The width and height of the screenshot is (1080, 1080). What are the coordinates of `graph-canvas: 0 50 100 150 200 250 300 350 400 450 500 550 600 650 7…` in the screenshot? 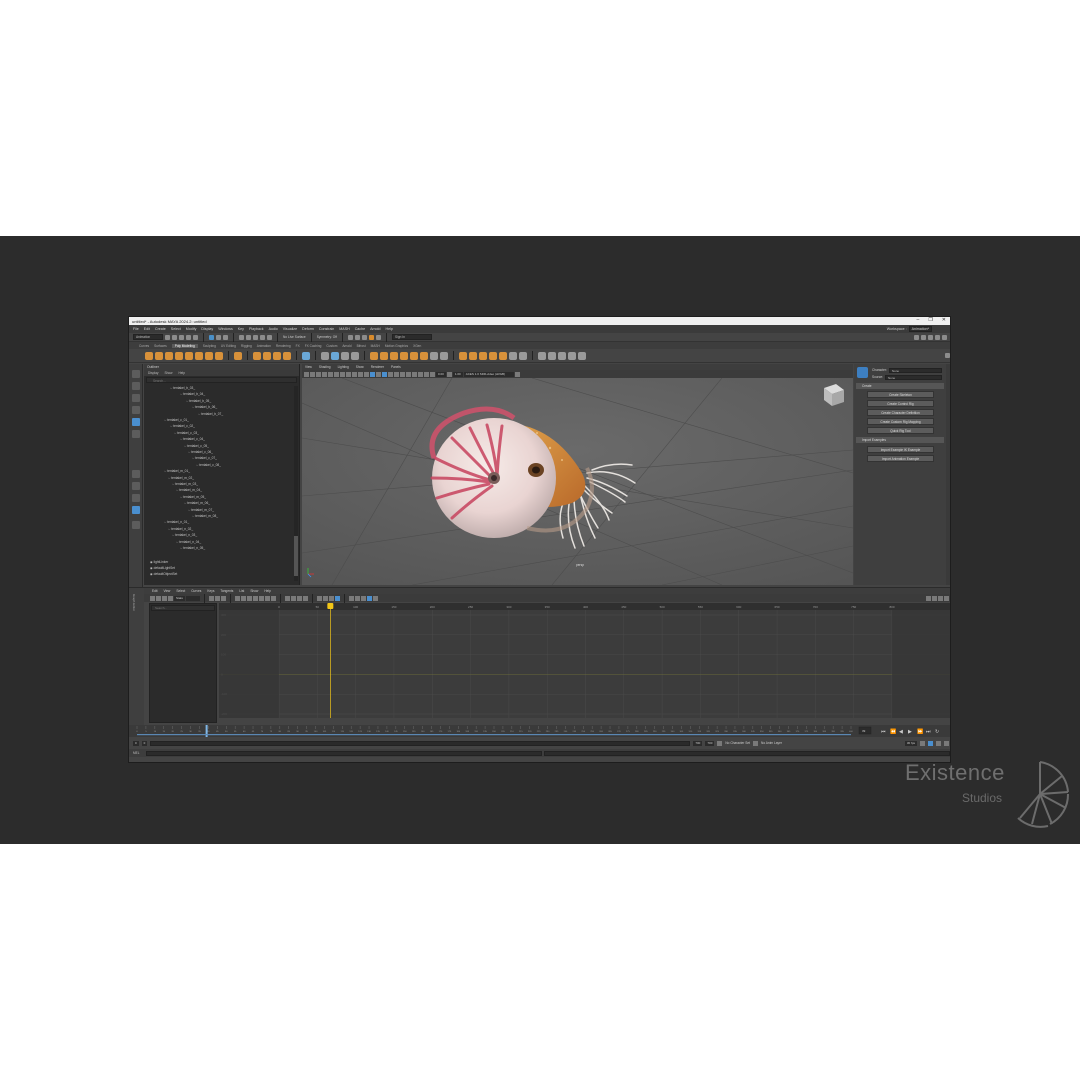 It's located at (585, 660).